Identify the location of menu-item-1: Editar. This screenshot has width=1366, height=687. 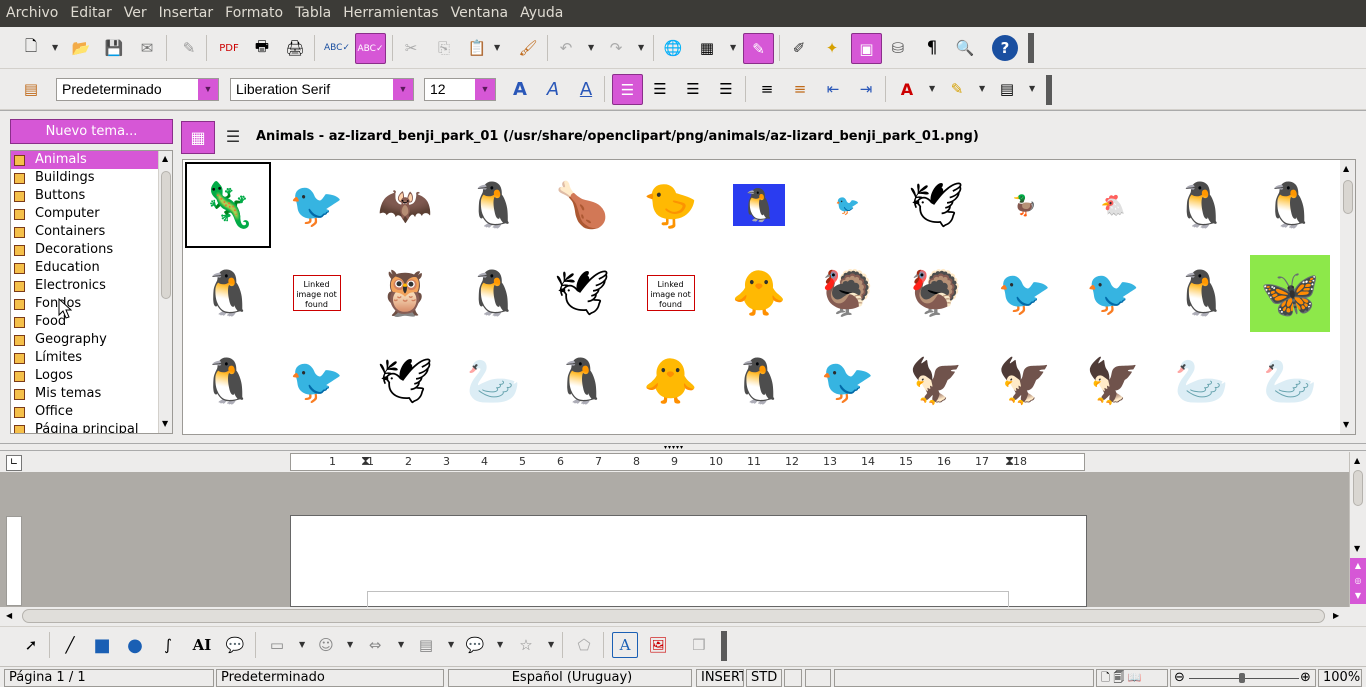
(90, 13).